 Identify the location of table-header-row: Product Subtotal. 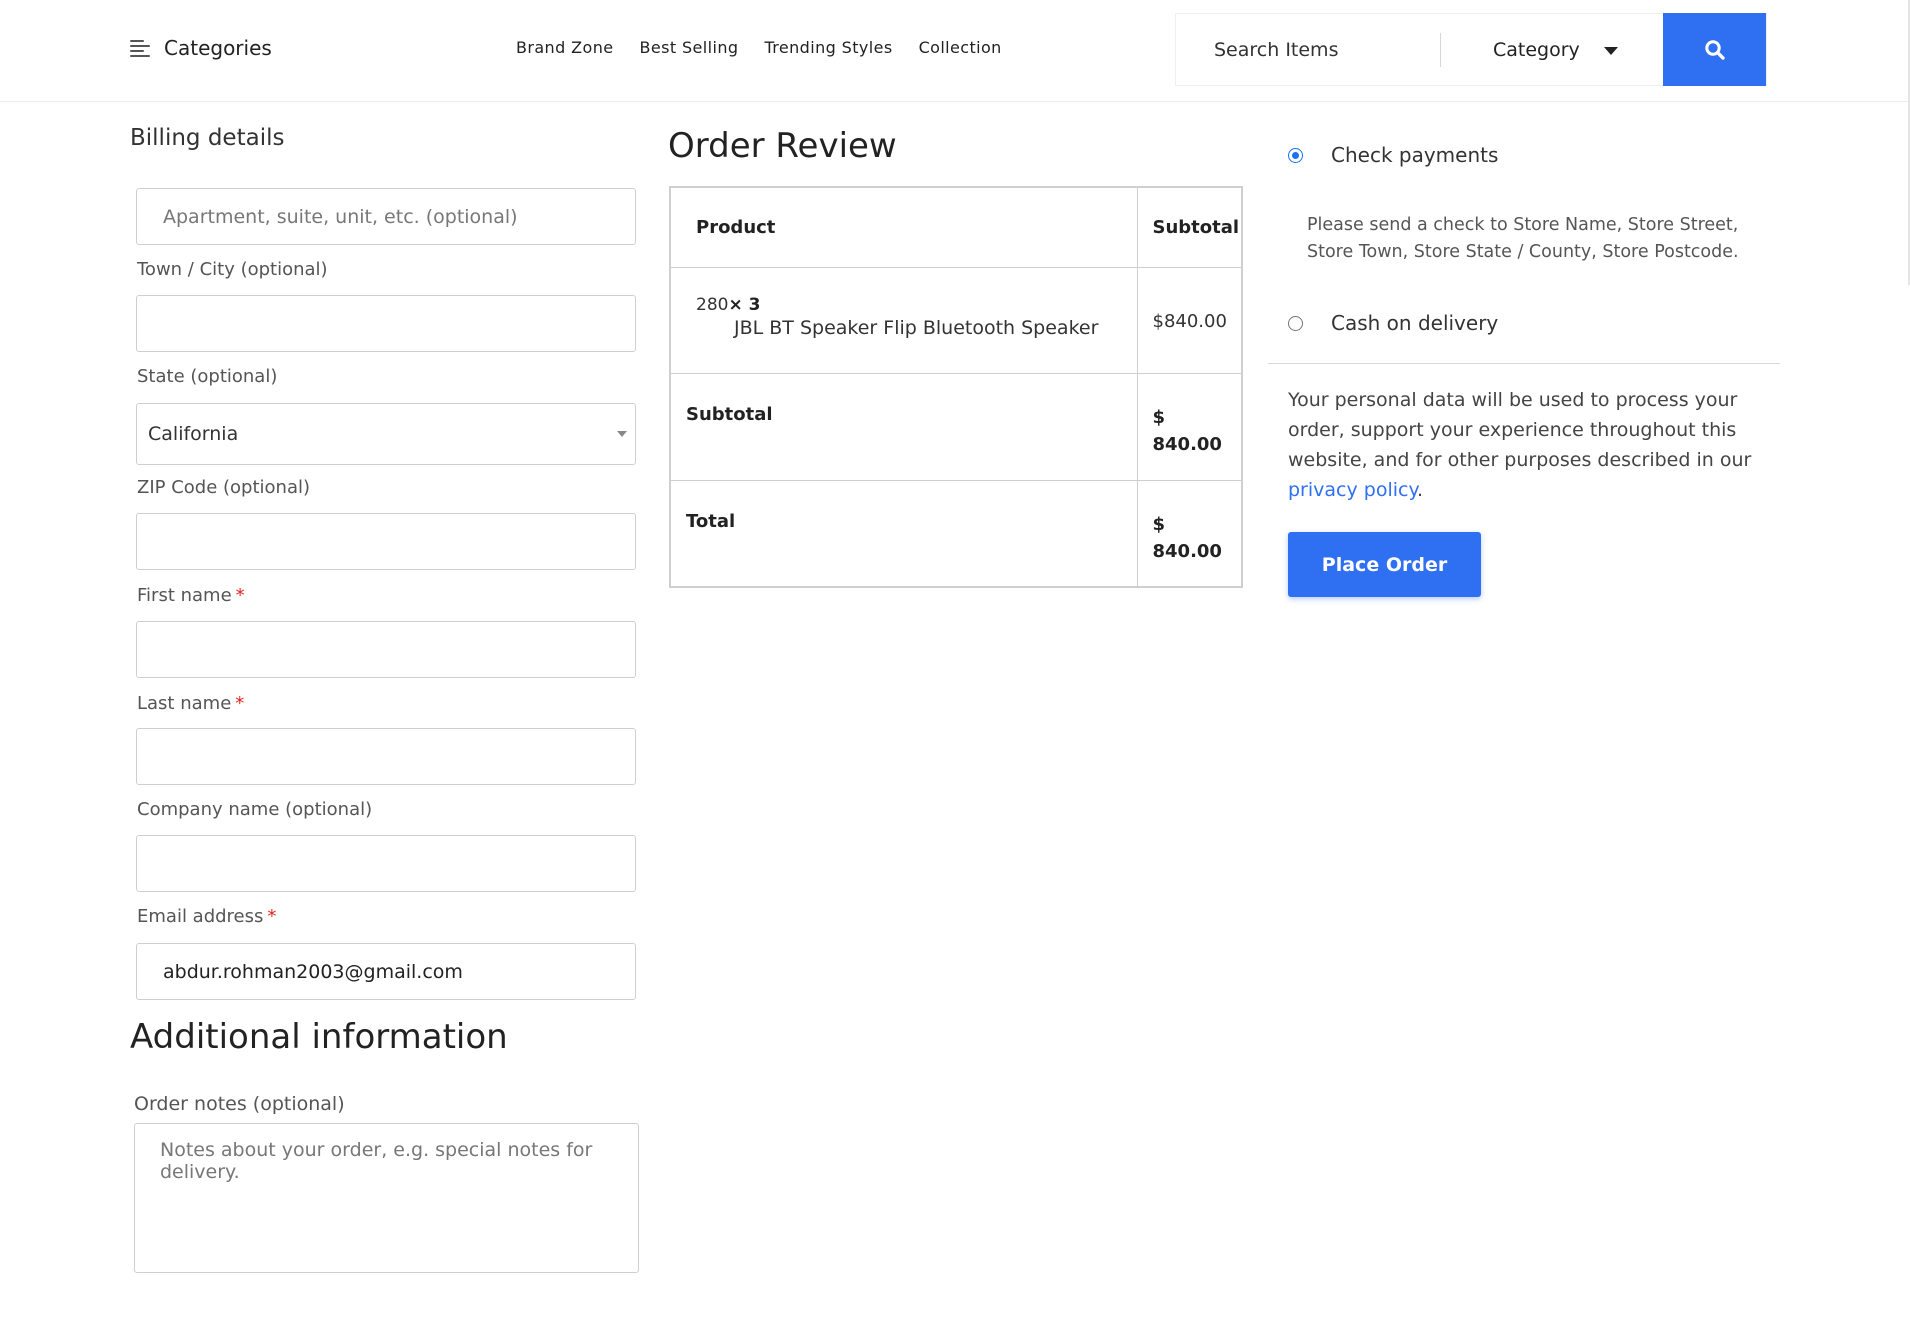
(956, 227).